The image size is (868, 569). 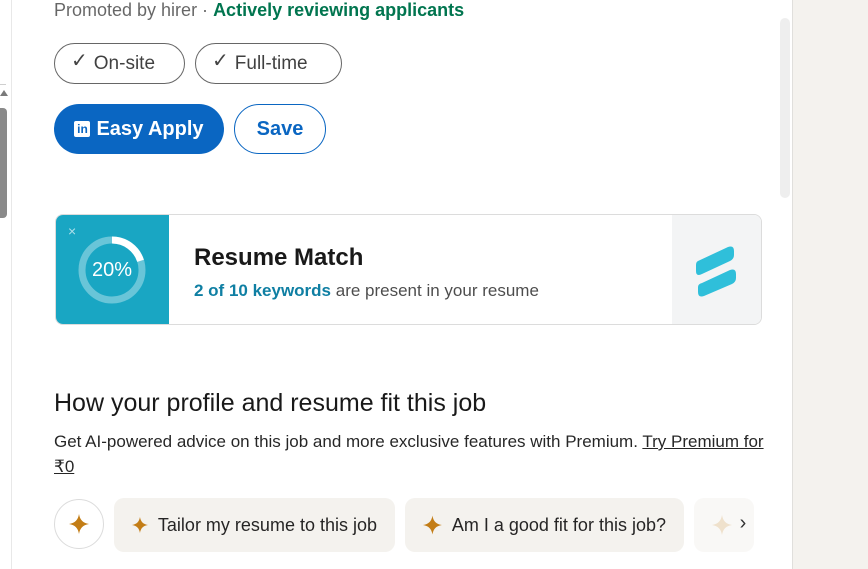 I want to click on keywords-rest-text: are present in your resume, so click(x=435, y=290).